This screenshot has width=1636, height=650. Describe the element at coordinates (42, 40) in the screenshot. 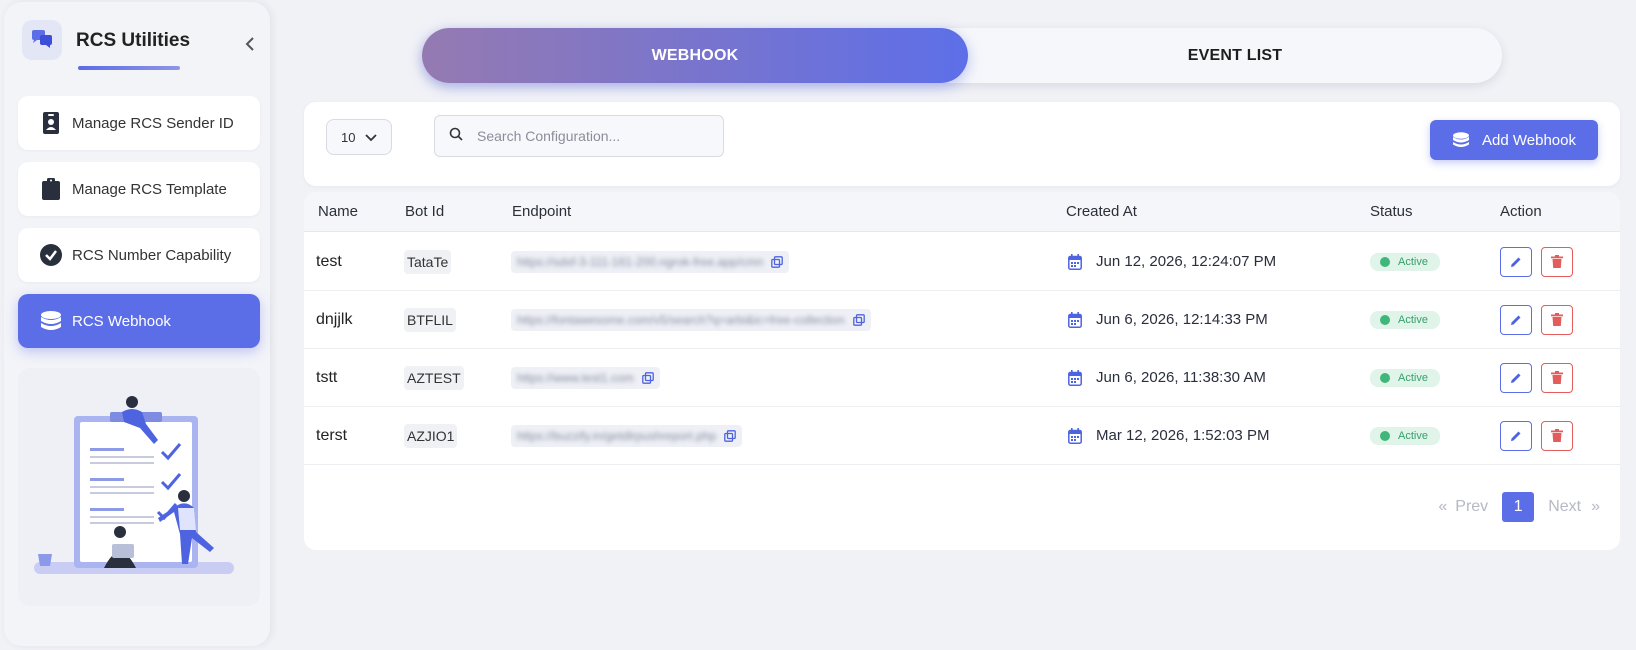

I see `chat-bubbles-icon` at that location.